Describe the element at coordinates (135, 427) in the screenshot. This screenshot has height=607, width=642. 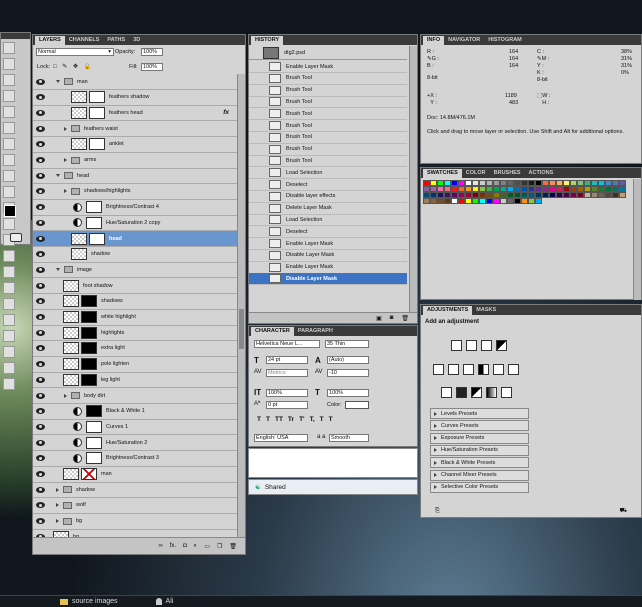
I see `layer-row: Curves 1` at that location.